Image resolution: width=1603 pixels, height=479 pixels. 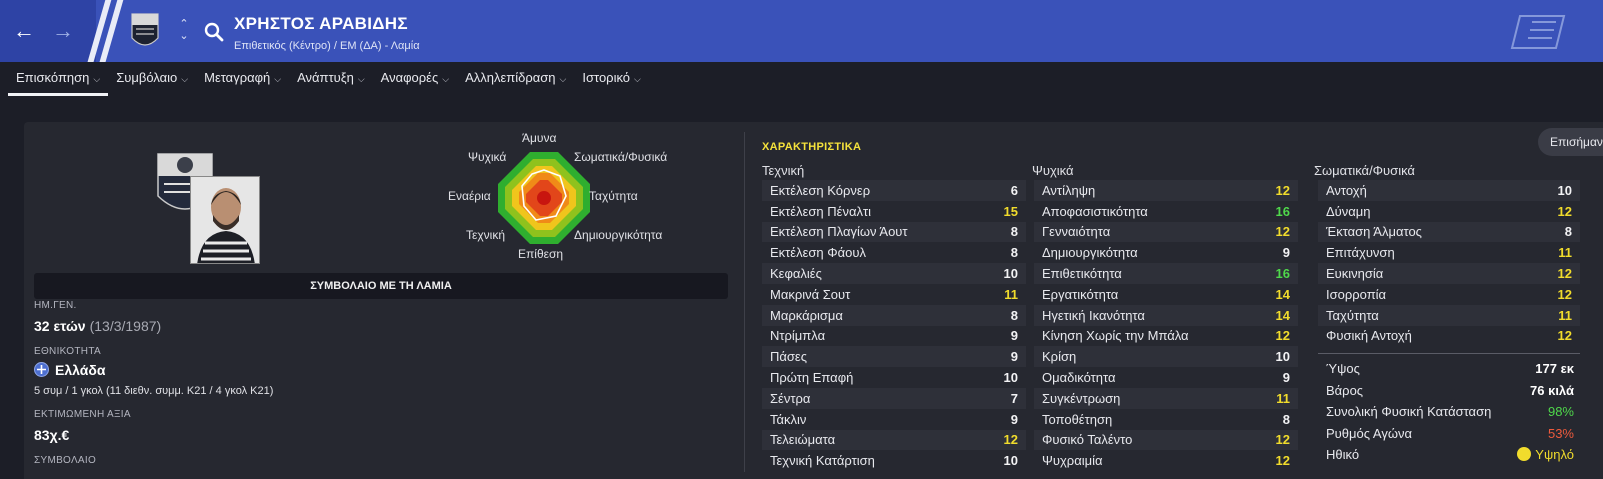 What do you see at coordinates (1449, 353) in the screenshot?
I see `physical-details-separator` at bounding box center [1449, 353].